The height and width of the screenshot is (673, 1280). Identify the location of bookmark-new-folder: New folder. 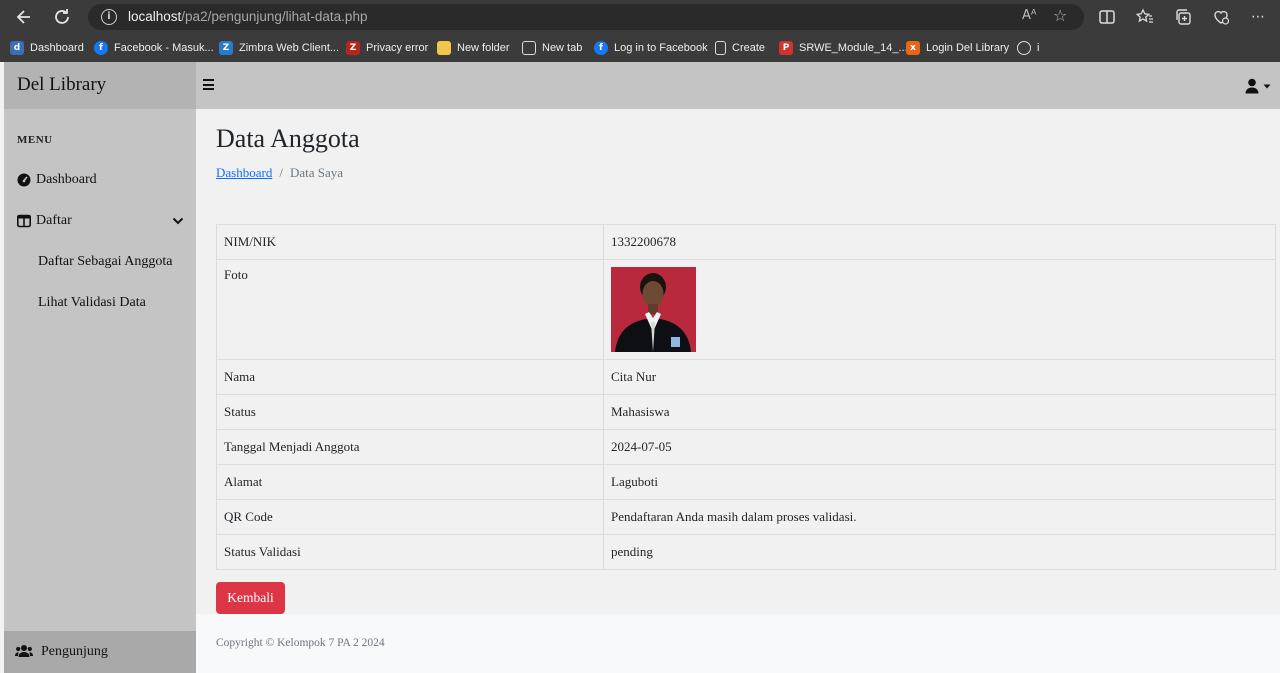
(473, 48).